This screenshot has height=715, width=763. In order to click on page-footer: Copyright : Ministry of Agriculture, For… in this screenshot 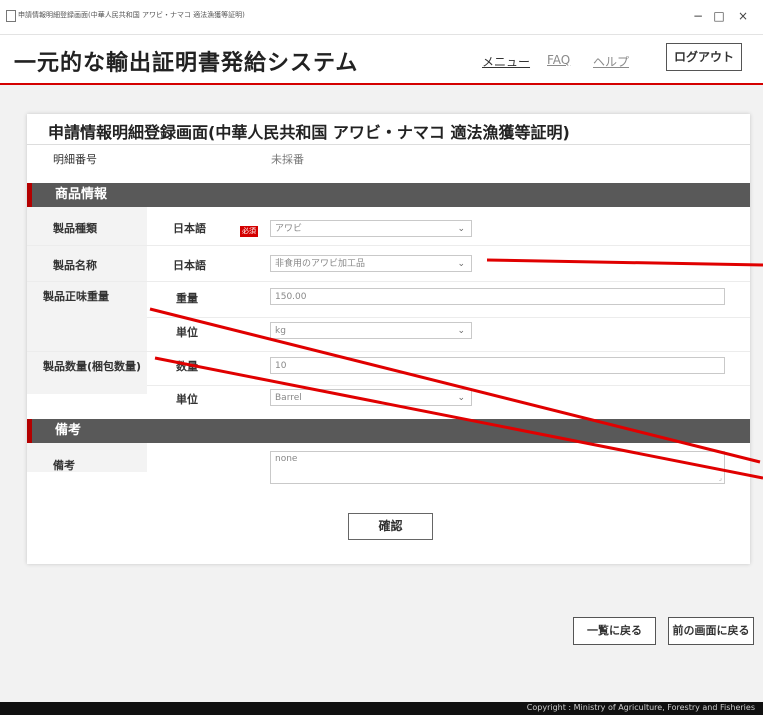, I will do `click(381, 708)`.